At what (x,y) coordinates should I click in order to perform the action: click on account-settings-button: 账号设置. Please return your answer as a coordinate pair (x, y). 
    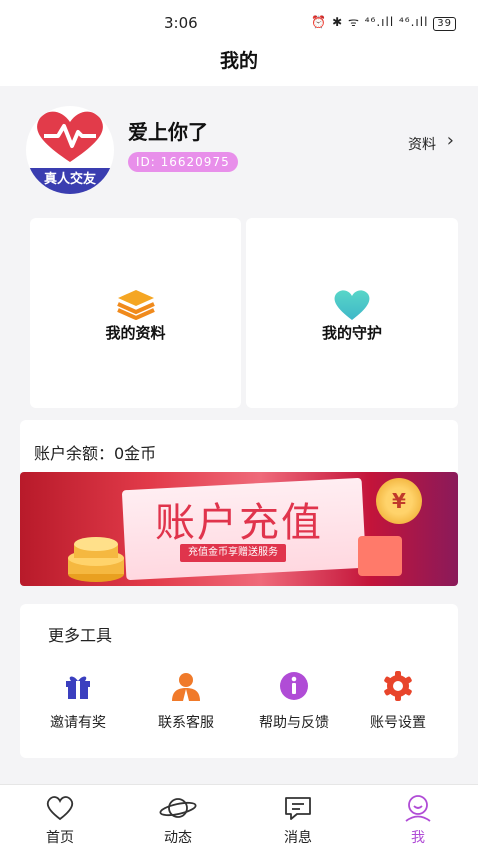
    Looking at the image, I should click on (398, 701).